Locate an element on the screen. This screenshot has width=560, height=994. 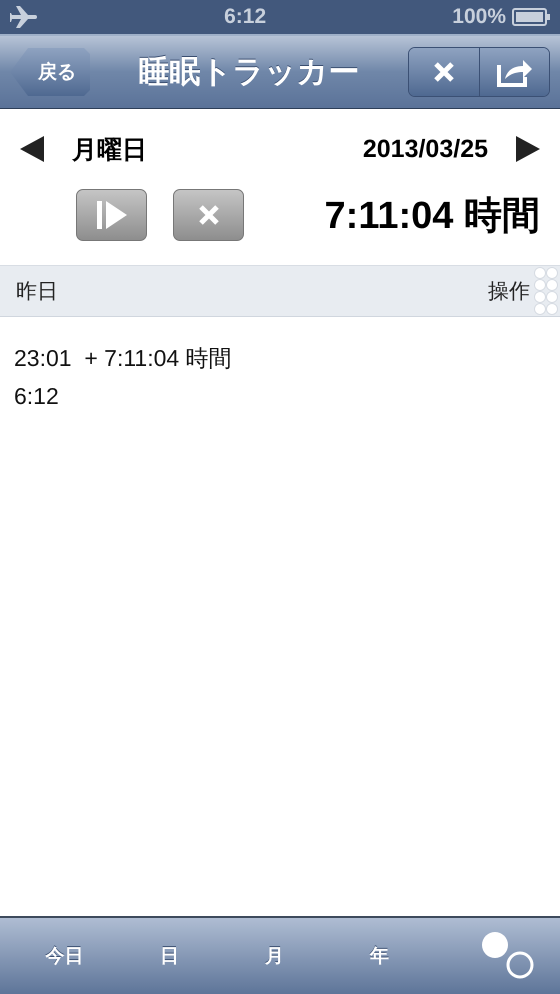
wake-time: 6:12 is located at coordinates (37, 396).